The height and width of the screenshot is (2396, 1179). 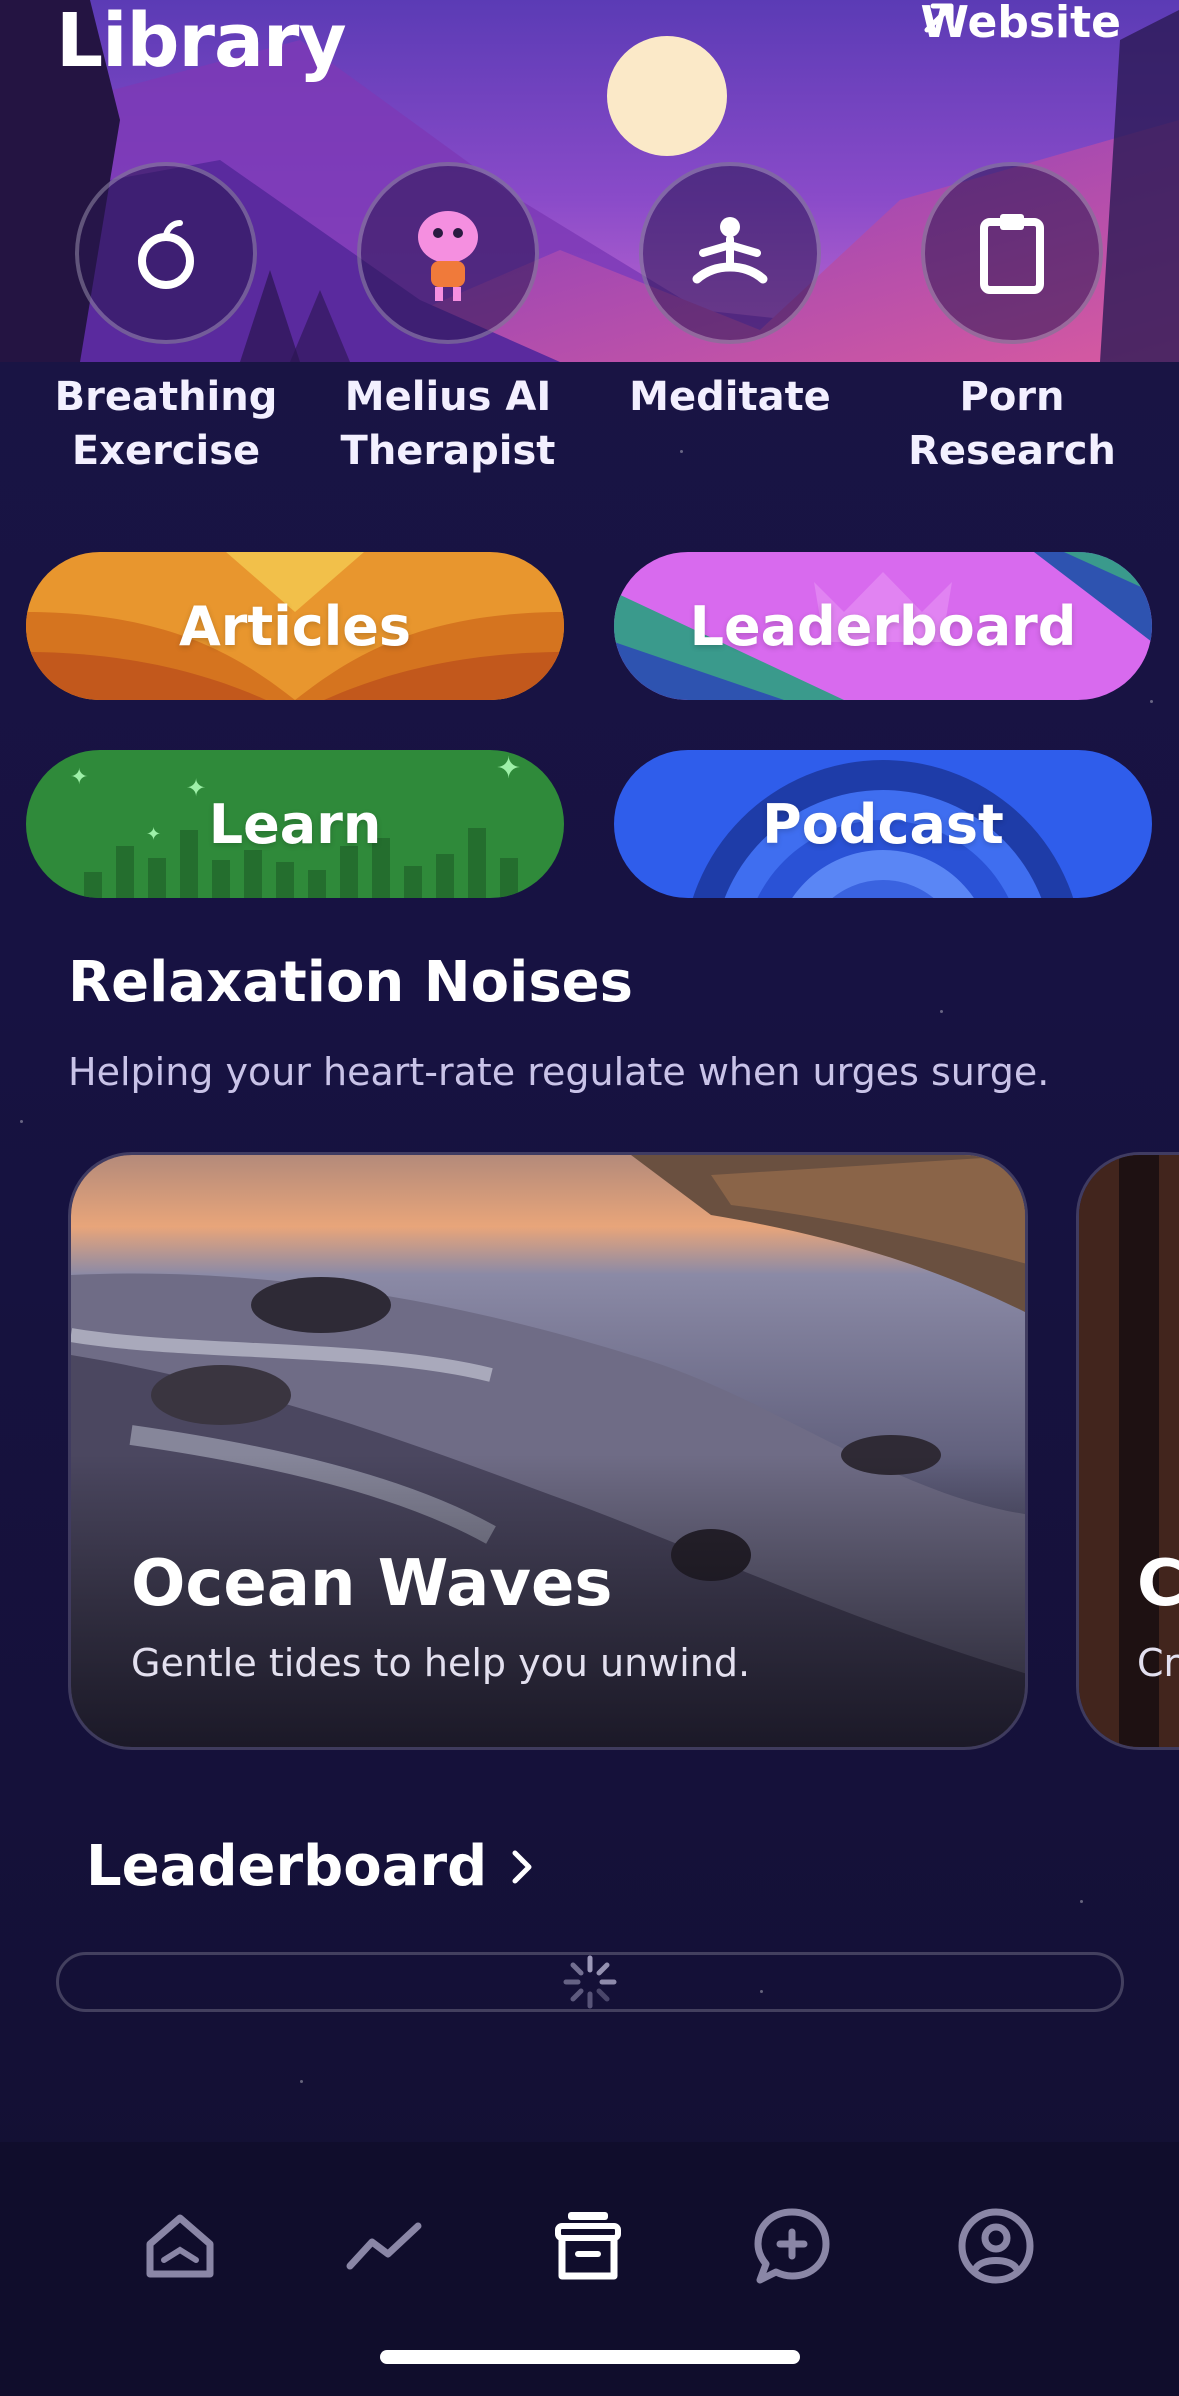 I want to click on card-subtitle: Cr, so click(x=1158, y=1663).